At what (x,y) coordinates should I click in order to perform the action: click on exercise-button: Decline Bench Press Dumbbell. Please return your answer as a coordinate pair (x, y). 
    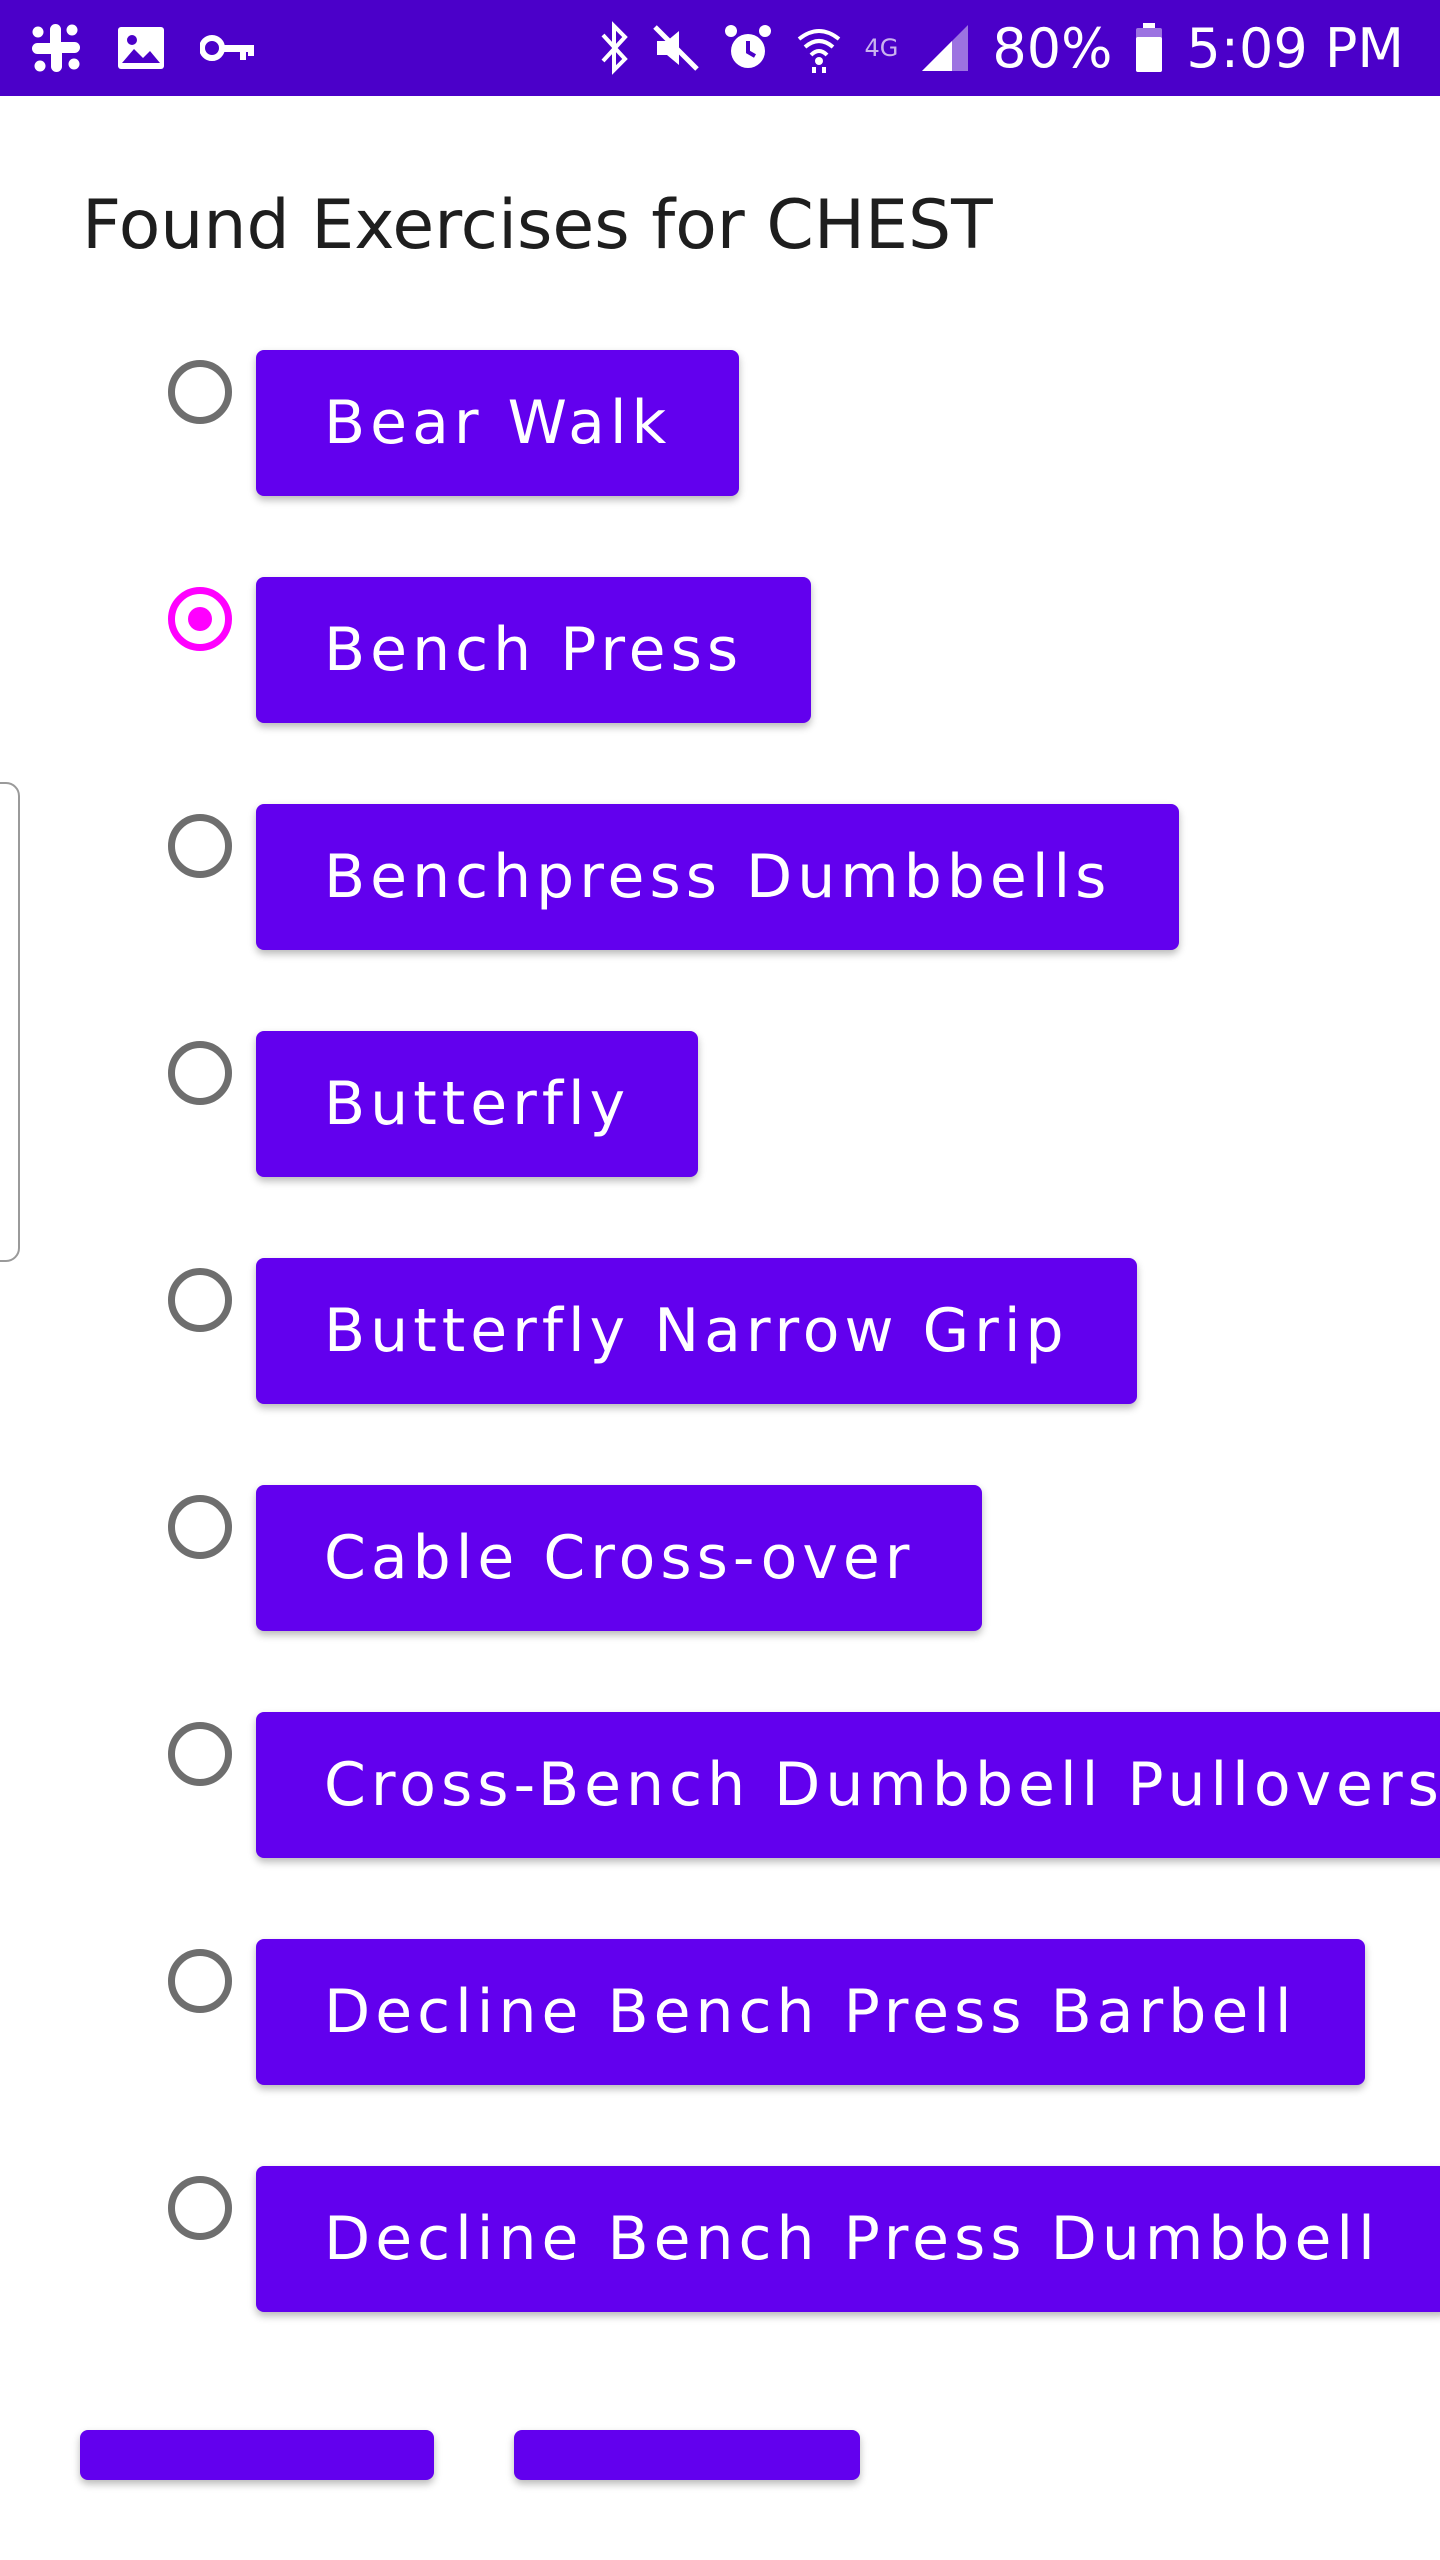
    Looking at the image, I should click on (848, 2239).